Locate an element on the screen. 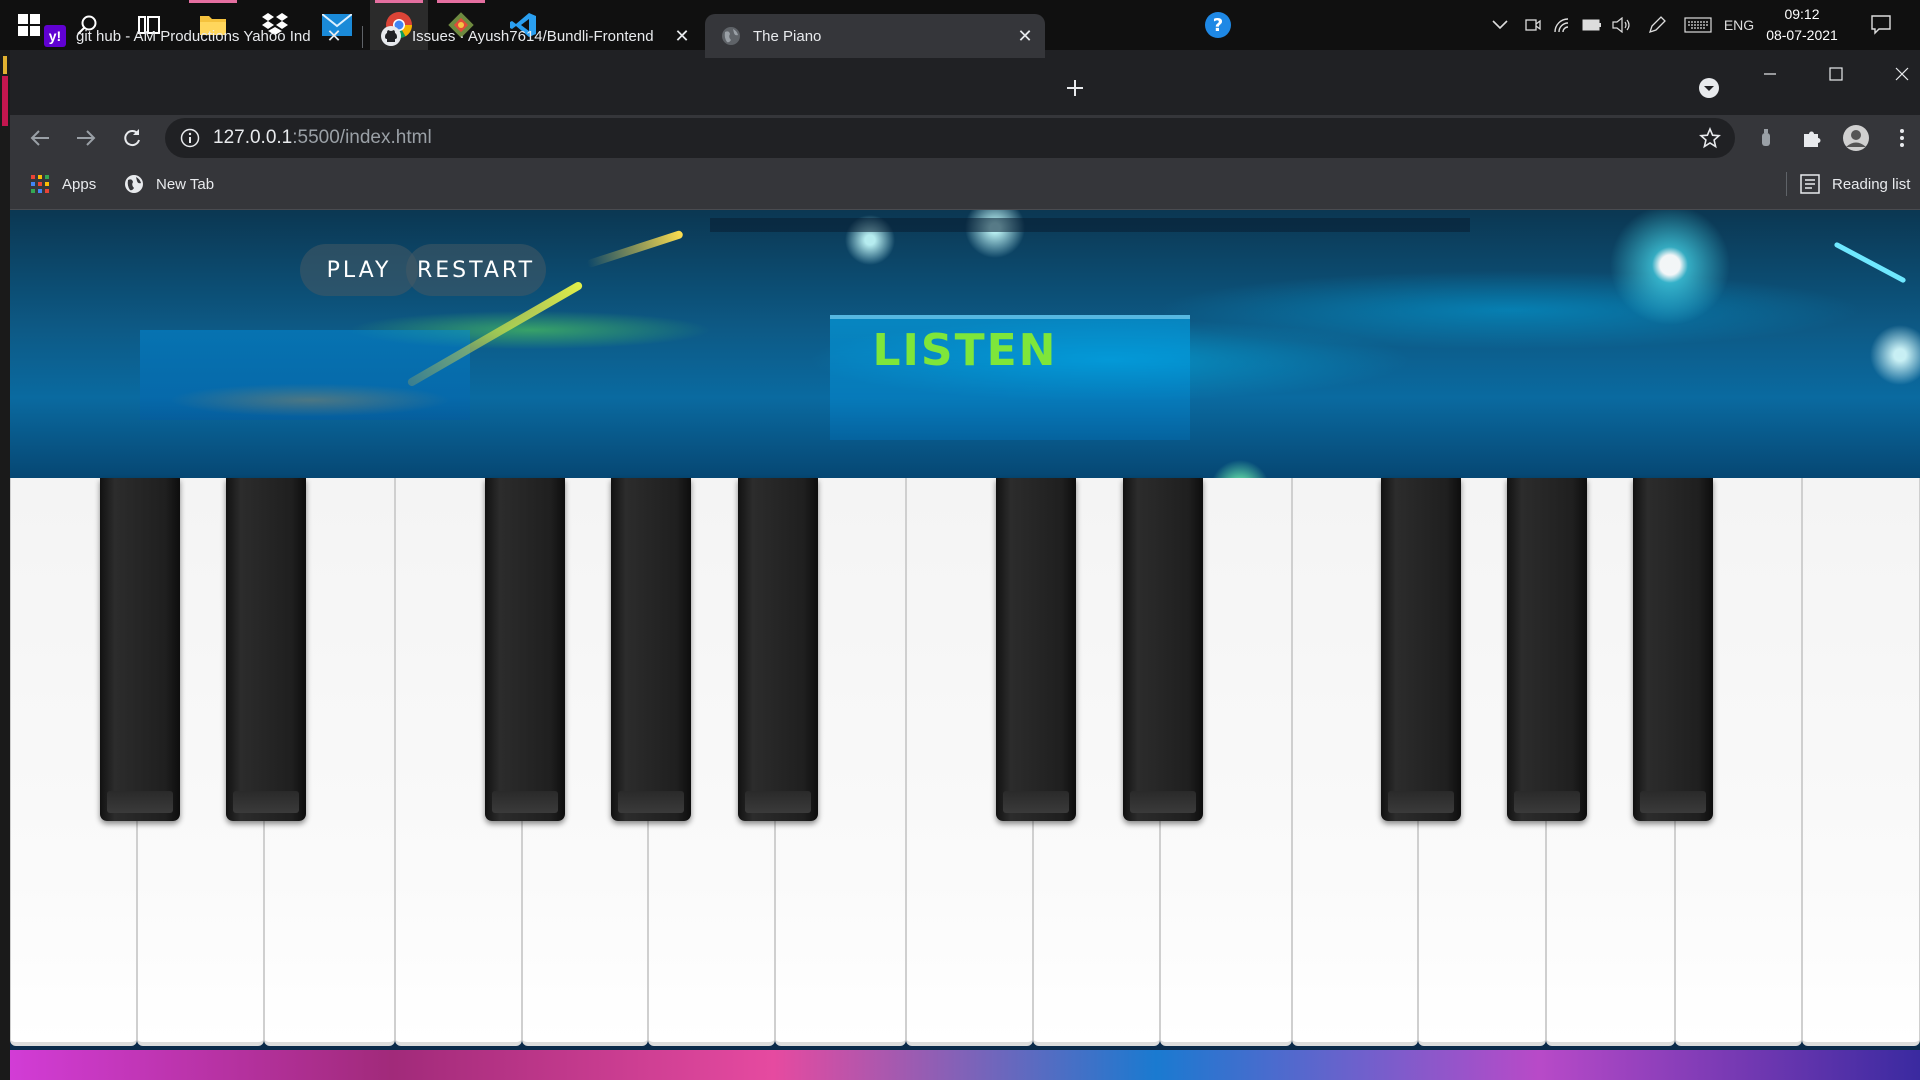 Image resolution: width=1920 pixels, height=1080 pixels. star-icon is located at coordinates (1710, 138).